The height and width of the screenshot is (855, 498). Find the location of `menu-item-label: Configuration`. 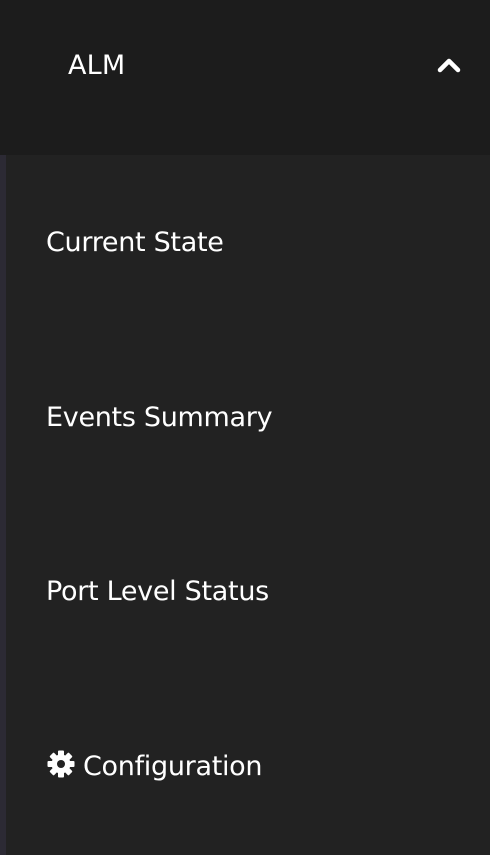

menu-item-label: Configuration is located at coordinates (173, 766).